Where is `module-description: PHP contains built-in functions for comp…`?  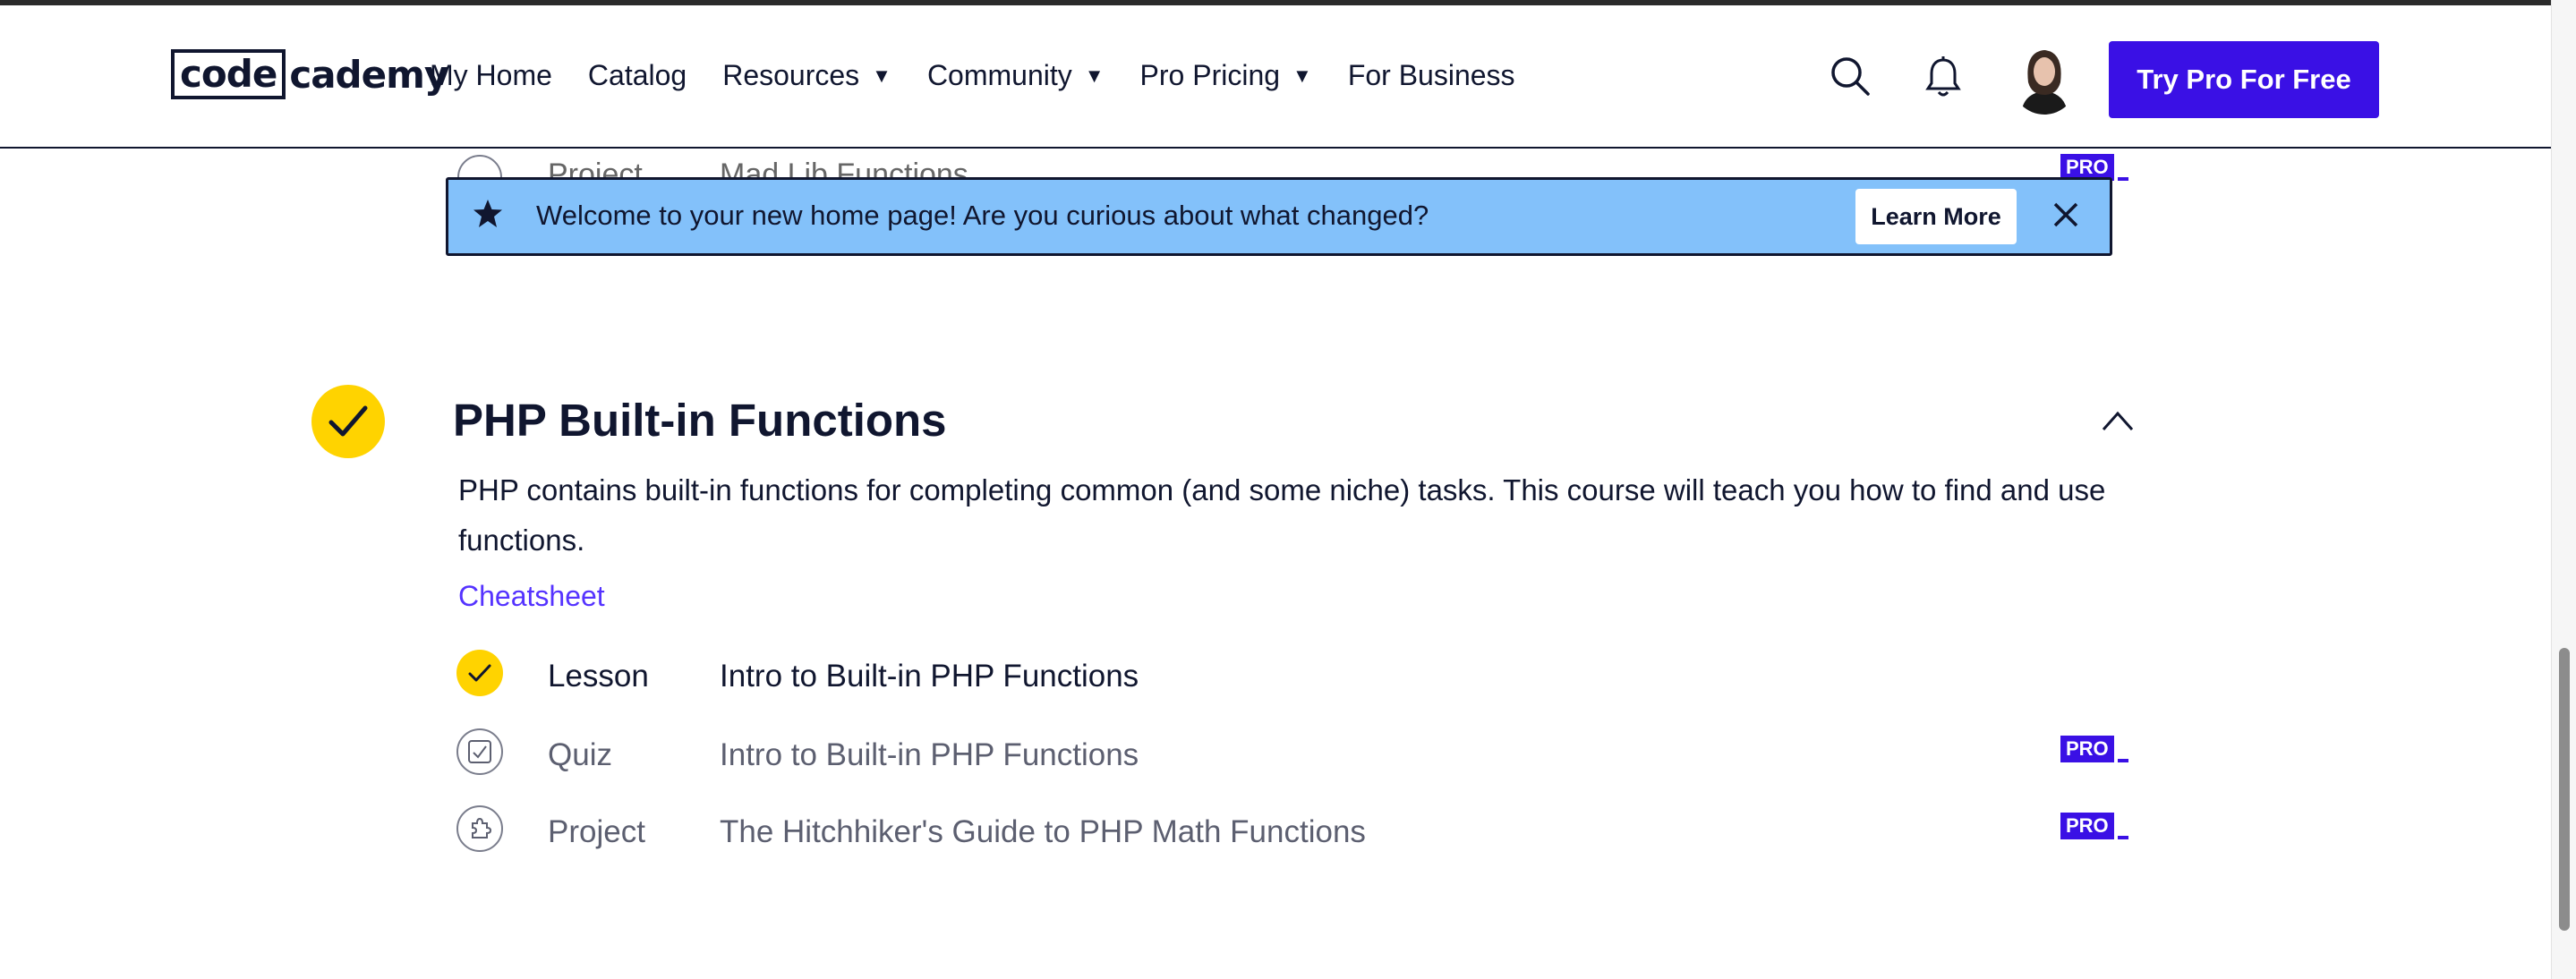
module-description: PHP contains built-in functions for comp… is located at coordinates (1282, 515).